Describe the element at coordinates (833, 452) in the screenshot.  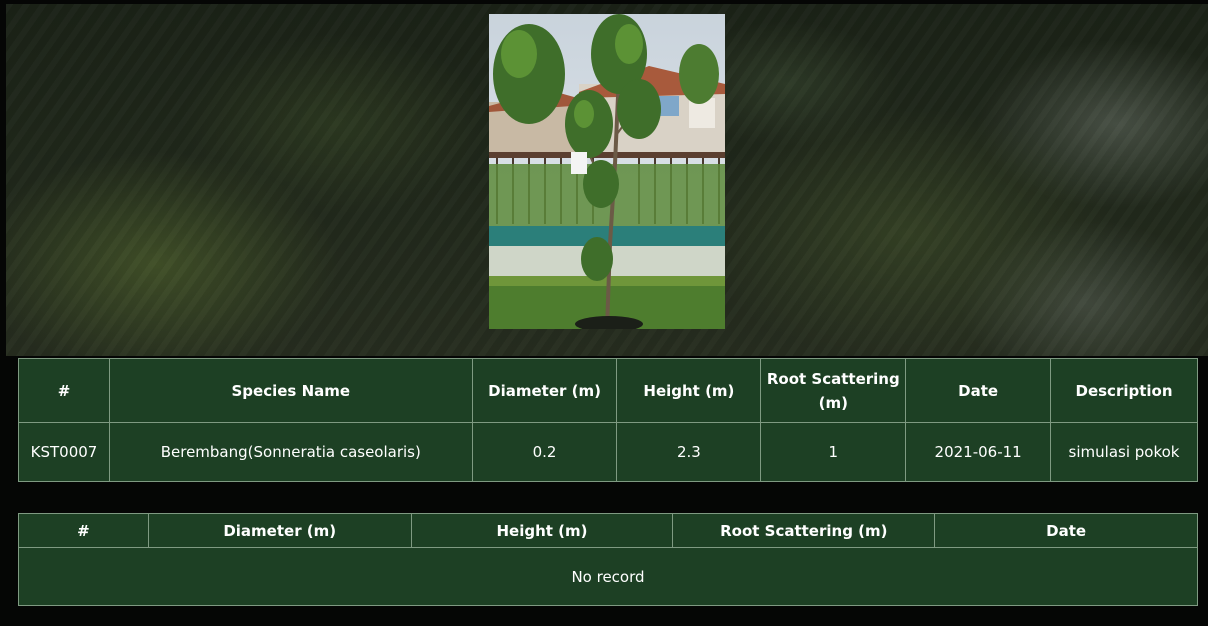
I see `cell-root-scattering: 1` at that location.